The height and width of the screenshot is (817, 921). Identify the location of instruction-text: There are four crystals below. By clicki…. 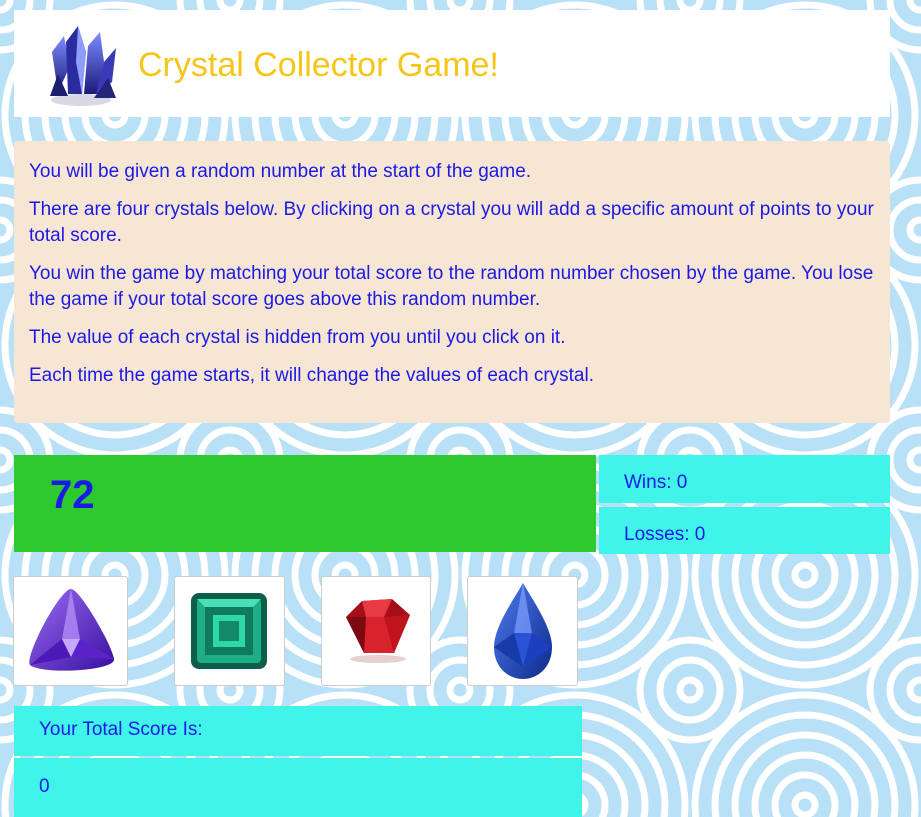
(451, 222).